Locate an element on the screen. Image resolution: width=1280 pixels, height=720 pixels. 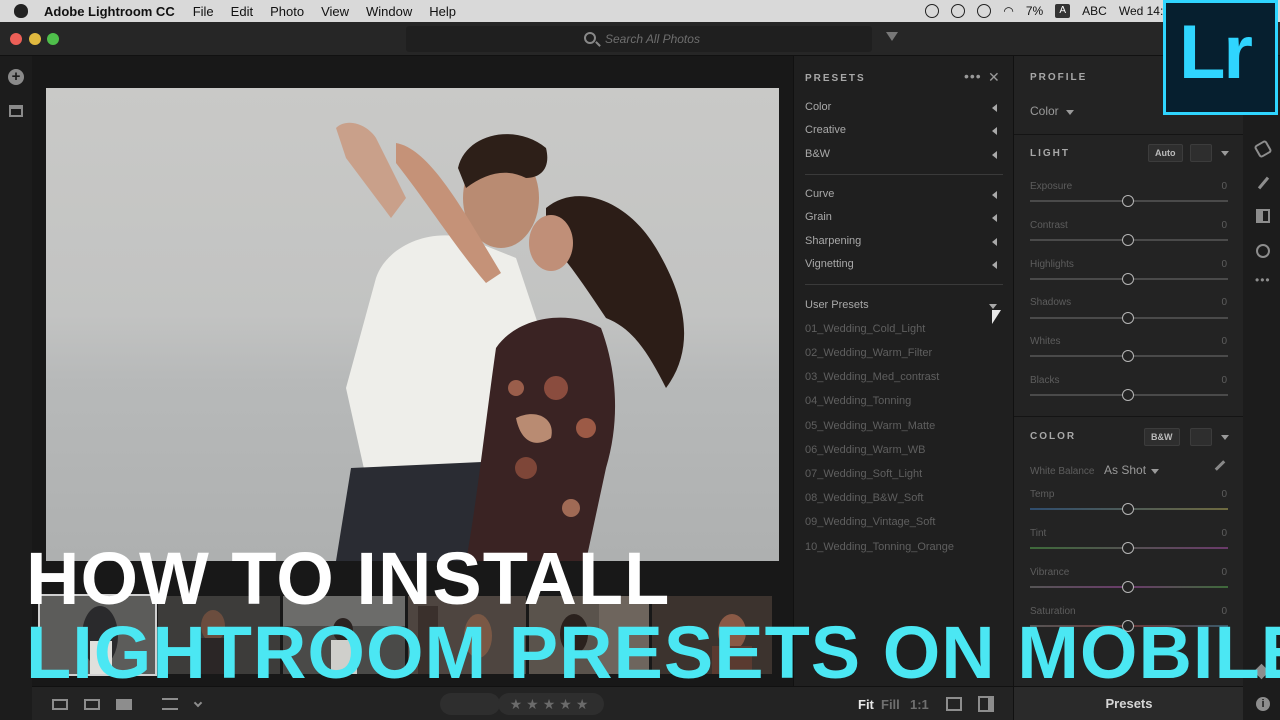
menu-file: File is located at coordinates (203, 11).